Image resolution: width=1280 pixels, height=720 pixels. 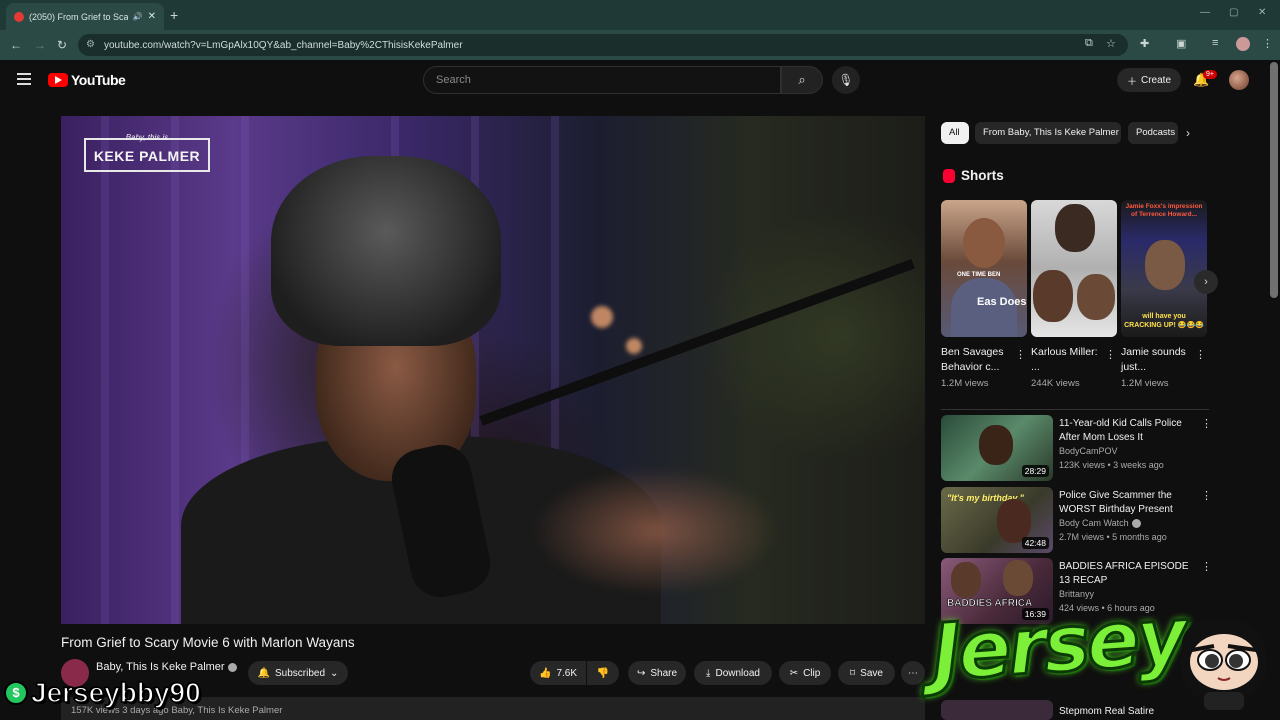 I want to click on subscribed-button: 🔔 Subscribed ⌄, so click(x=298, y=673).